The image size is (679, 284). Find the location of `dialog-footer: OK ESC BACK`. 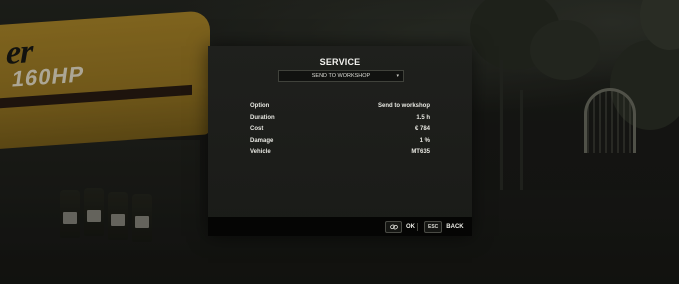

dialog-footer: OK ESC BACK is located at coordinates (340, 226).